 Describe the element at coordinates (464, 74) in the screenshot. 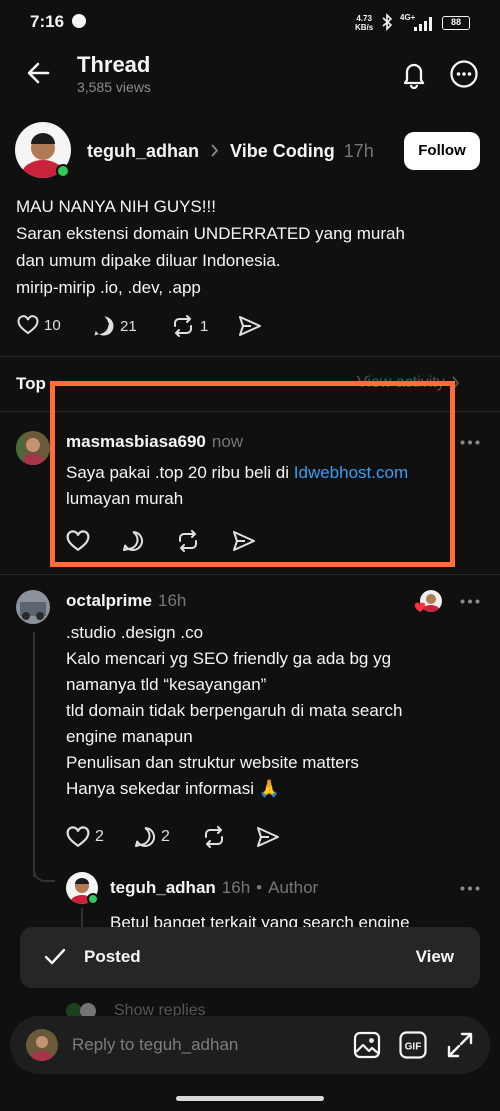

I see `more-options-icon` at that location.